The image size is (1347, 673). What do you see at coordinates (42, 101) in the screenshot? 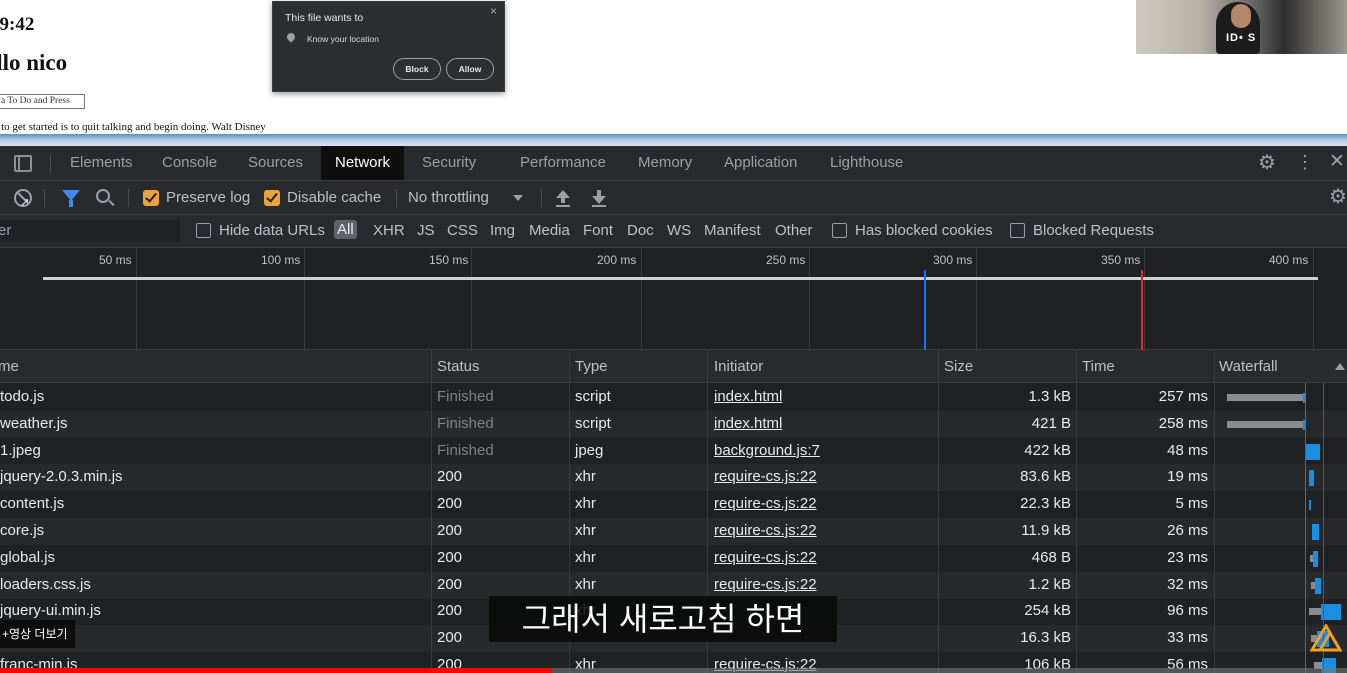
I see `todo-input: a To Do and Press` at bounding box center [42, 101].